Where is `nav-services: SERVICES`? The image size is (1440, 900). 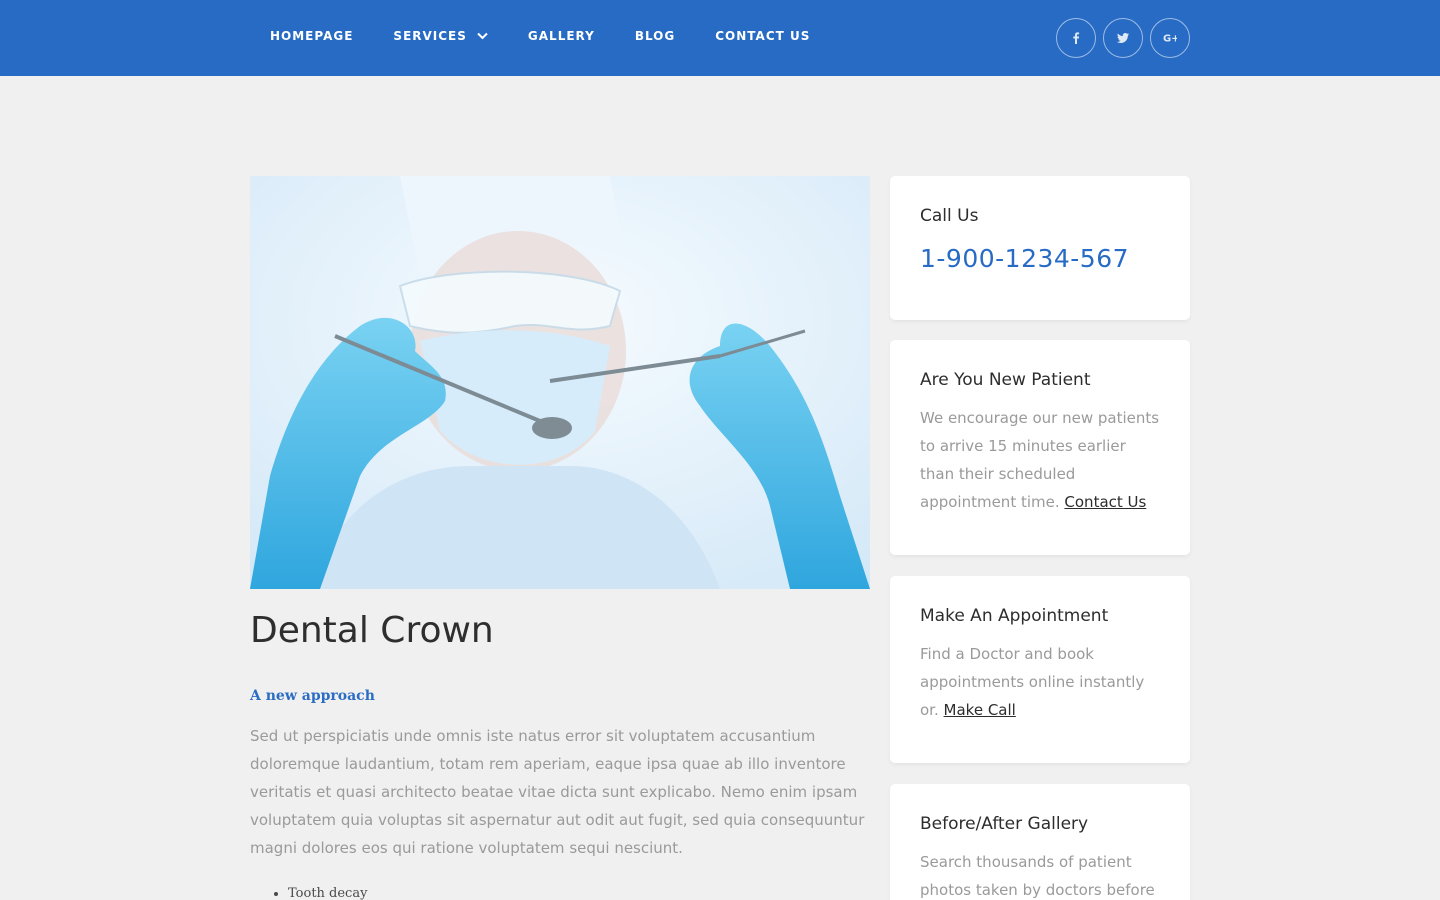
nav-services: SERVICES is located at coordinates (440, 36).